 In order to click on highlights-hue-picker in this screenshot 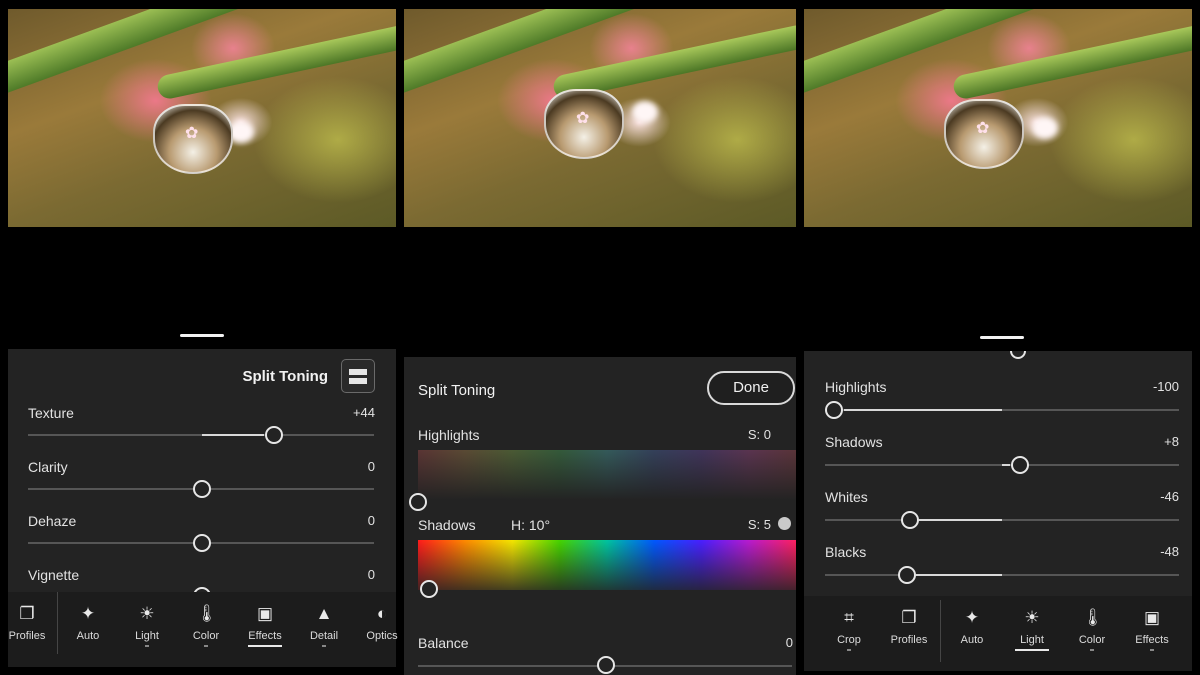, I will do `click(607, 475)`.